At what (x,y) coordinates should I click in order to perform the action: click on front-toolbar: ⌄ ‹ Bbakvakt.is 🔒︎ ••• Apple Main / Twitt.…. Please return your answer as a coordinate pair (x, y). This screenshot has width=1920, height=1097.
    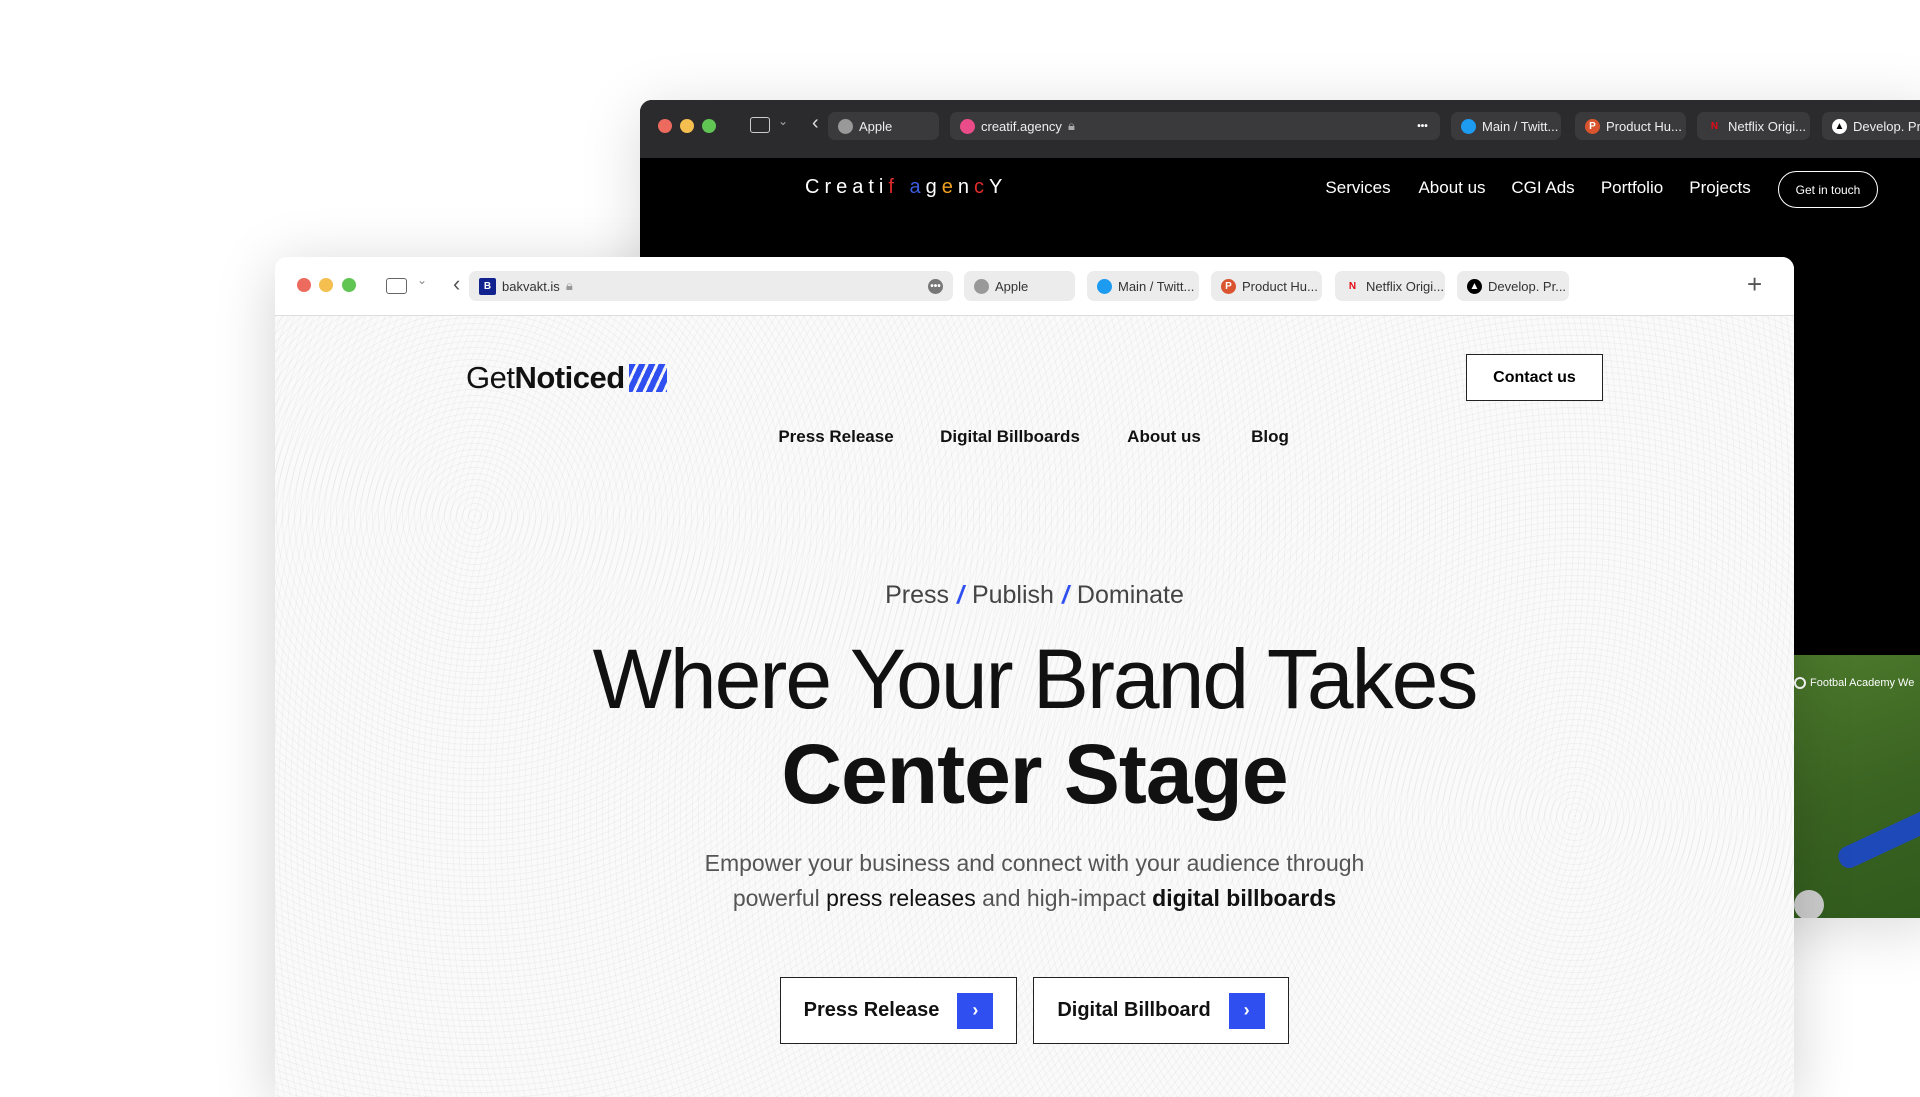
    Looking at the image, I should click on (1034, 286).